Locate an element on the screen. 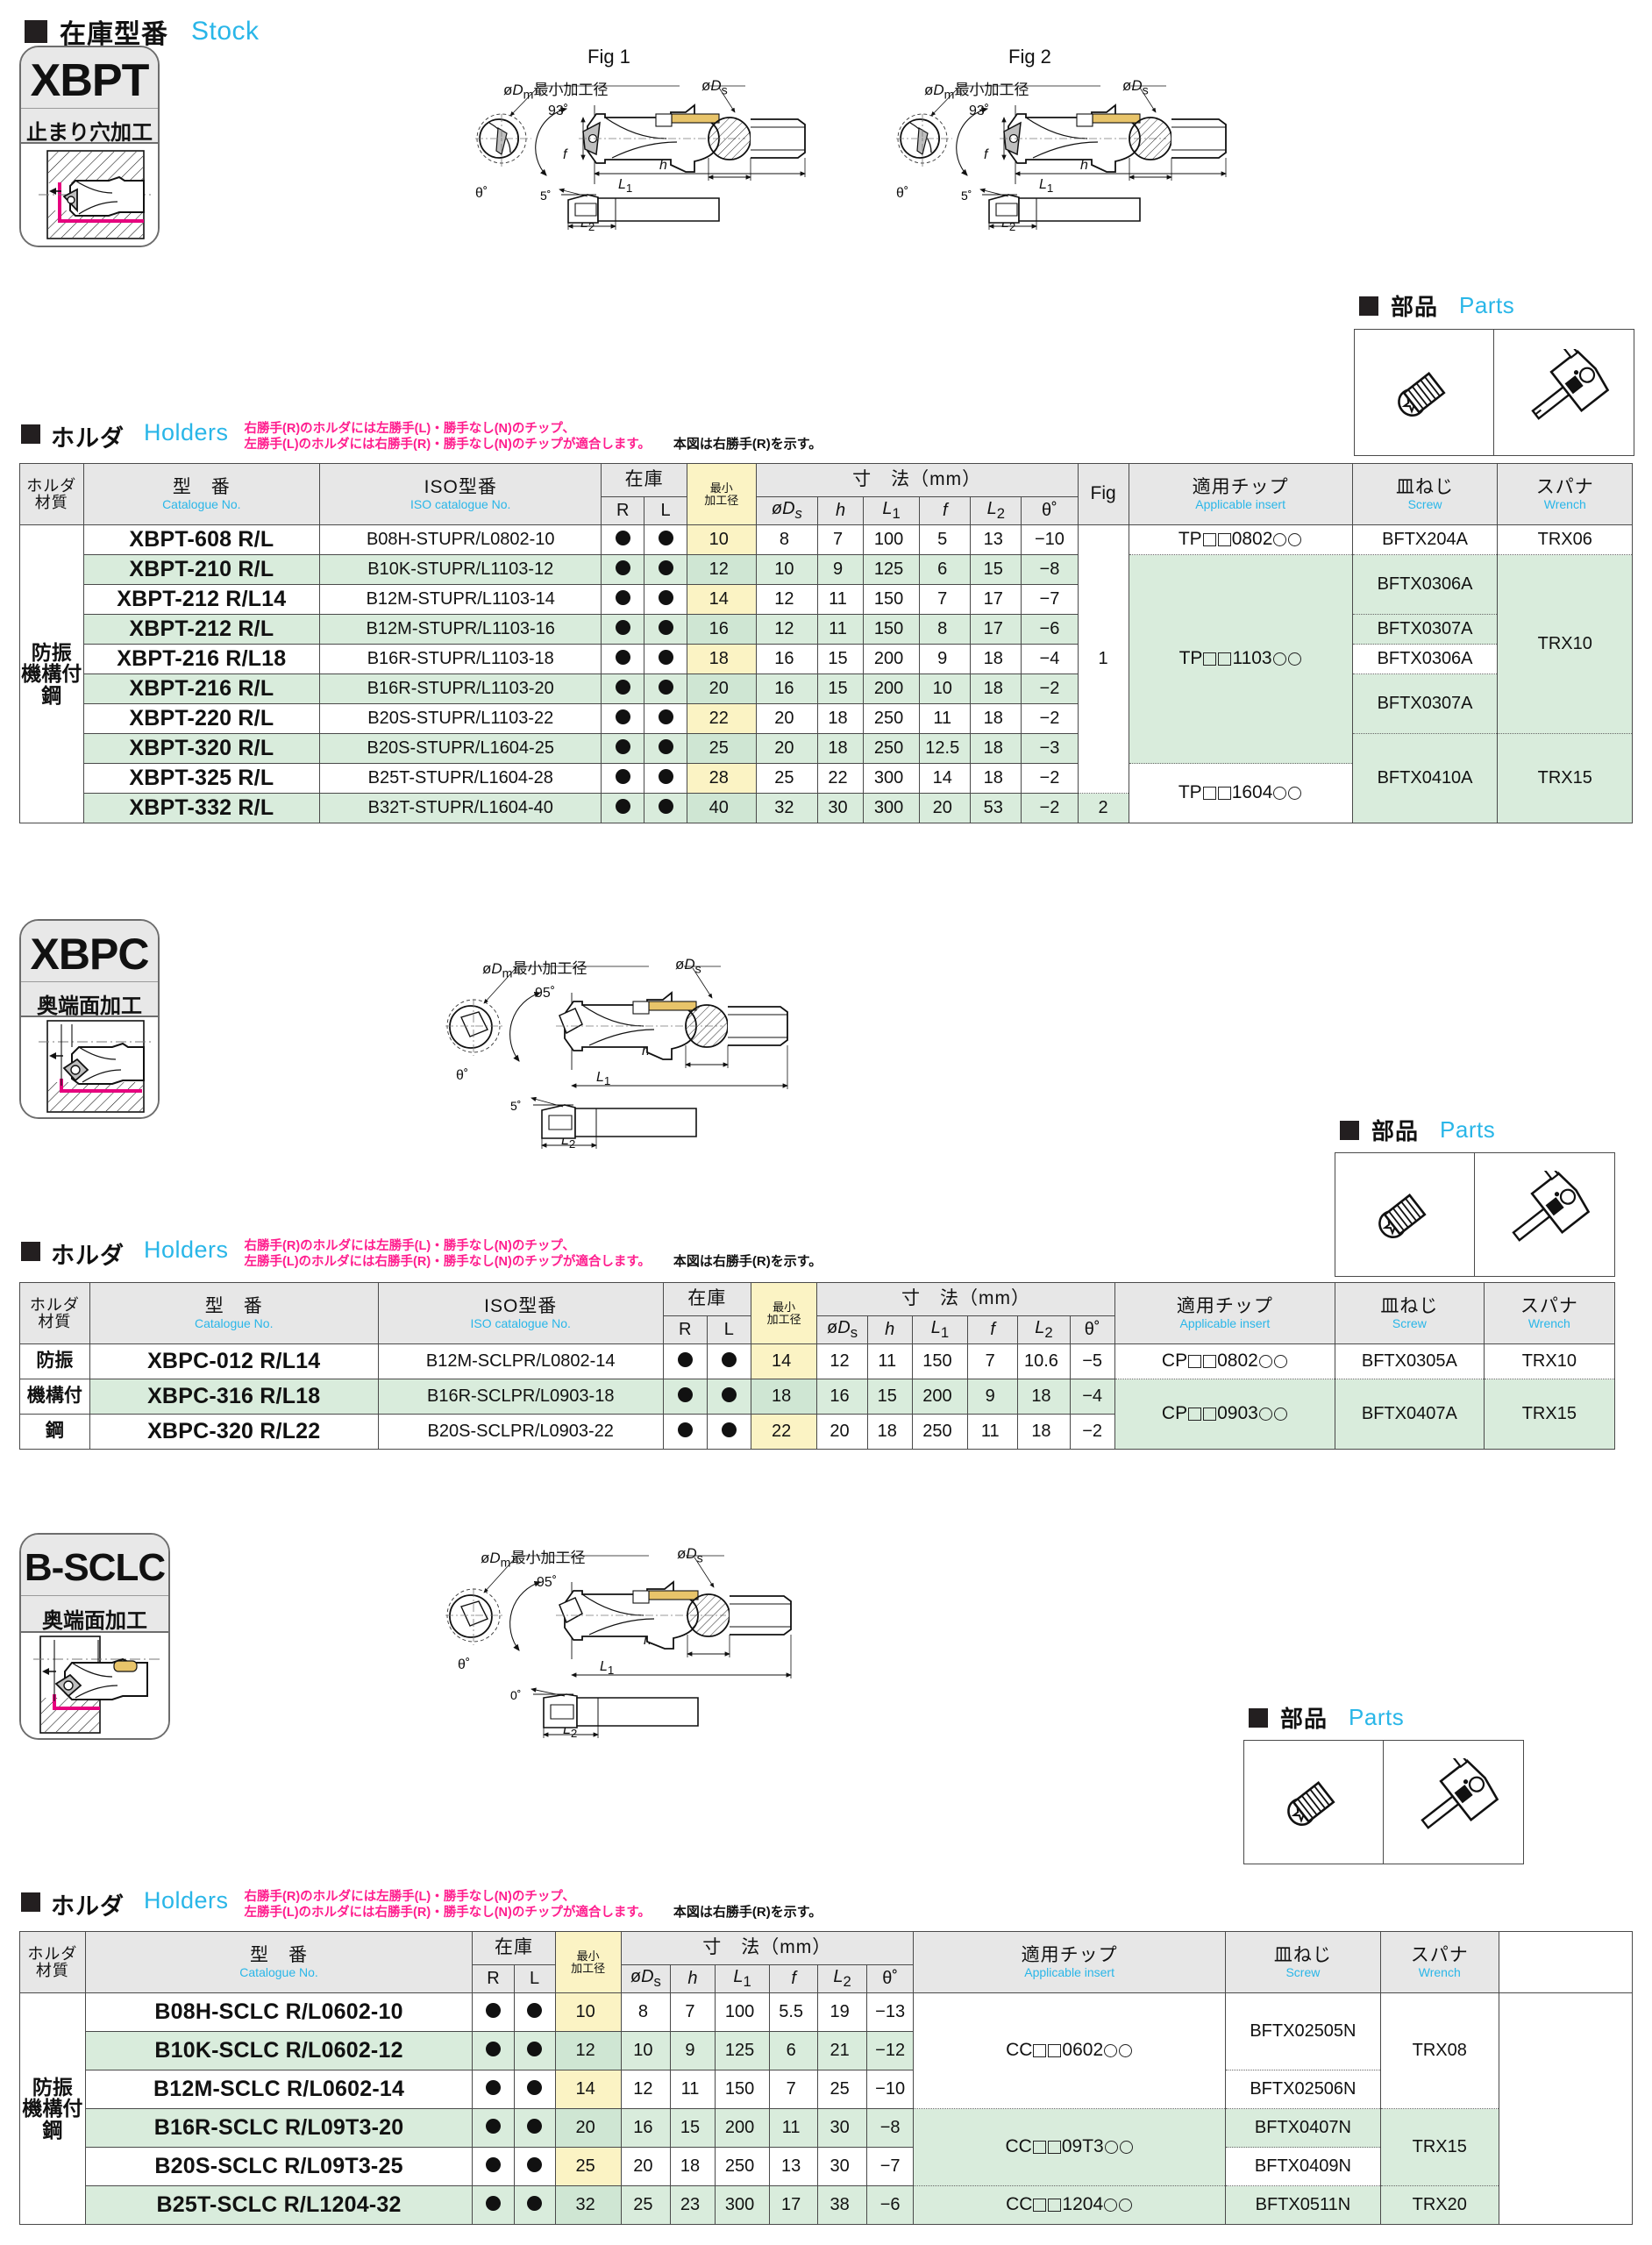 The image size is (1652, 2245). th-insert-xbpc: 適用チップ Applicable insert is located at coordinates (1225, 1313).